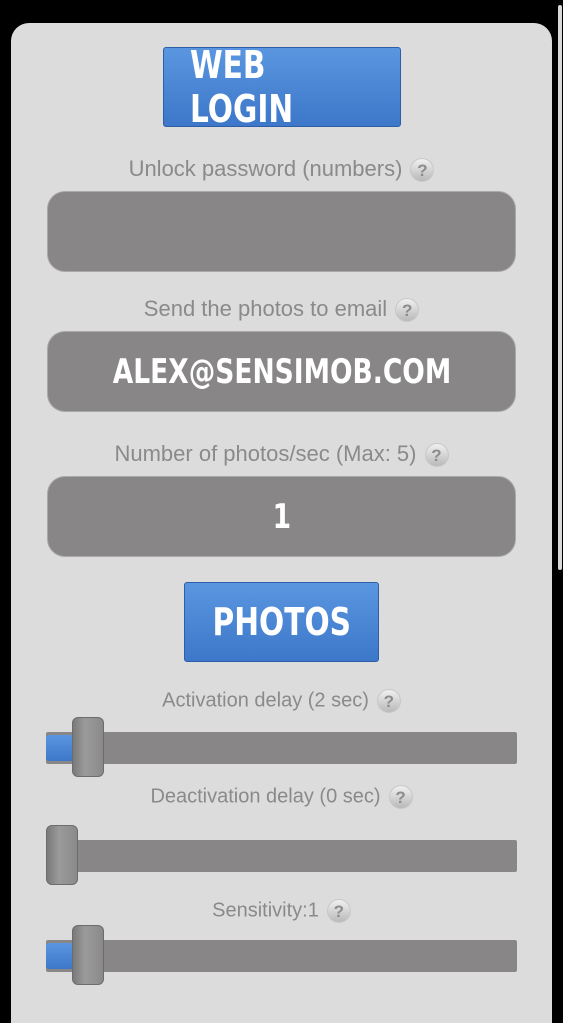 This screenshot has height=1023, width=563. I want to click on sensitivity-label: Sensitivity:1?, so click(281, 911).